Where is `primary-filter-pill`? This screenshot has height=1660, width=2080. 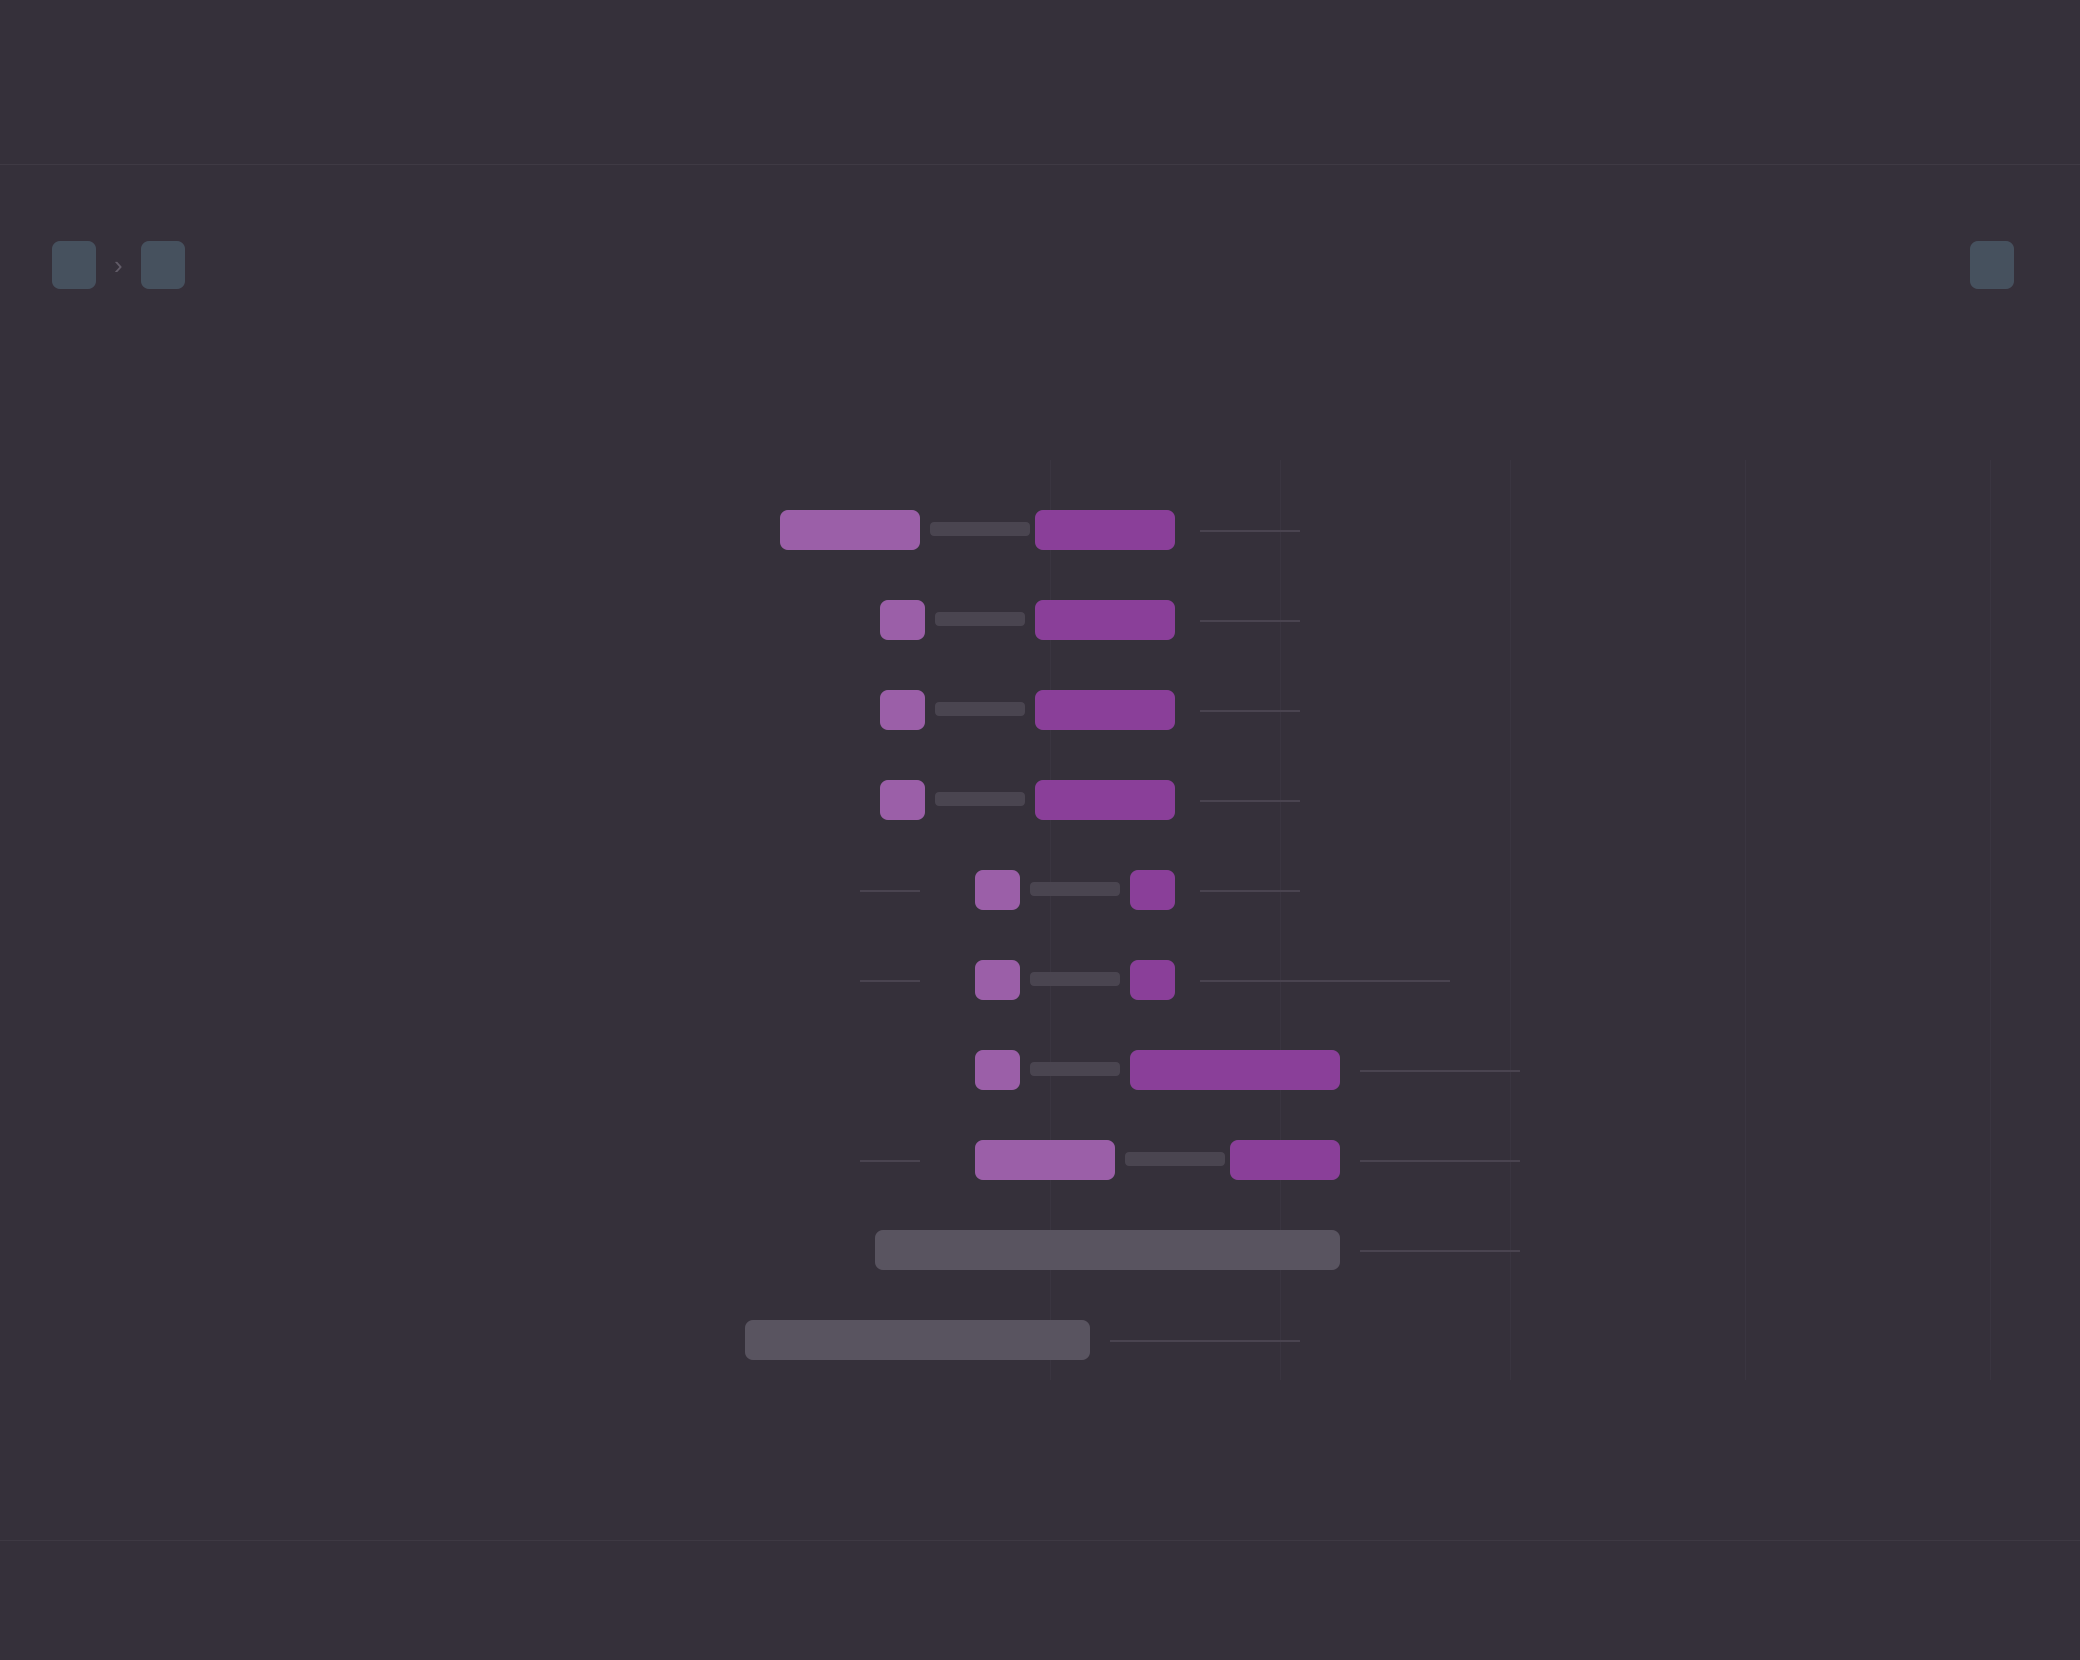
primary-filter-pill is located at coordinates (74, 265).